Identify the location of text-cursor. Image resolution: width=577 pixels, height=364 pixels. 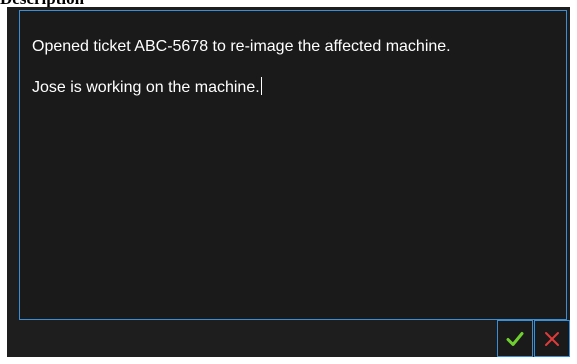
(261, 86).